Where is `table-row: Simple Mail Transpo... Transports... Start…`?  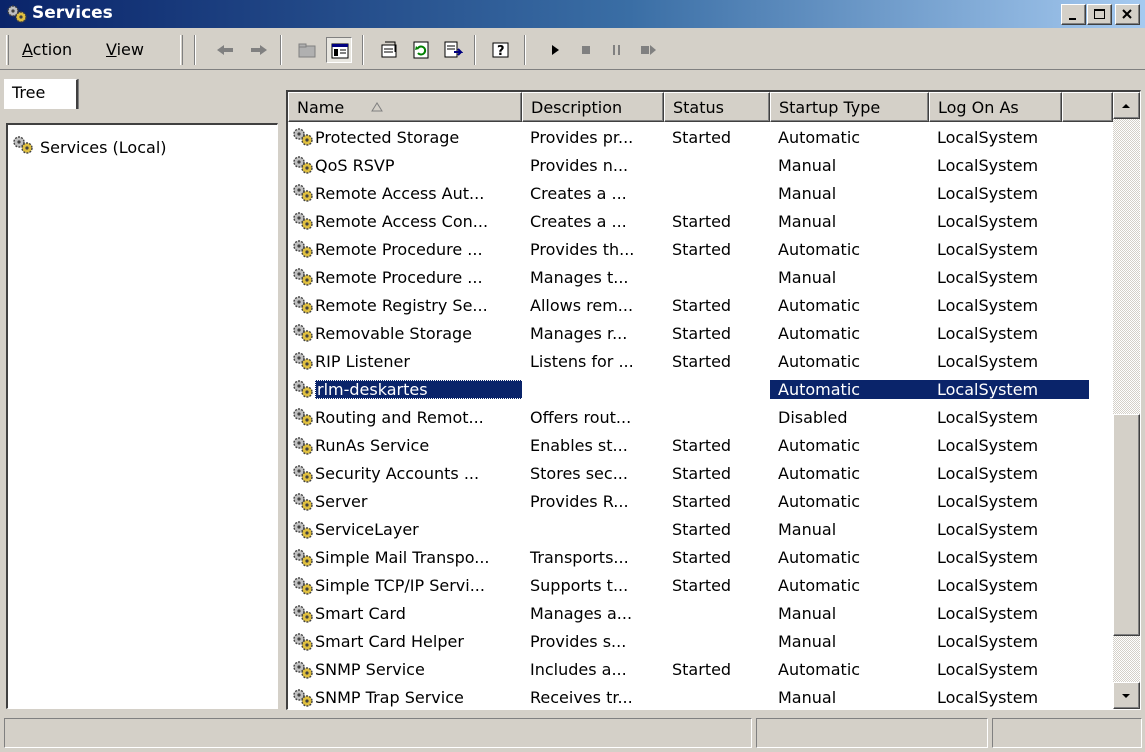 table-row: Simple Mail Transpo... Transports... Start… is located at coordinates (700, 558).